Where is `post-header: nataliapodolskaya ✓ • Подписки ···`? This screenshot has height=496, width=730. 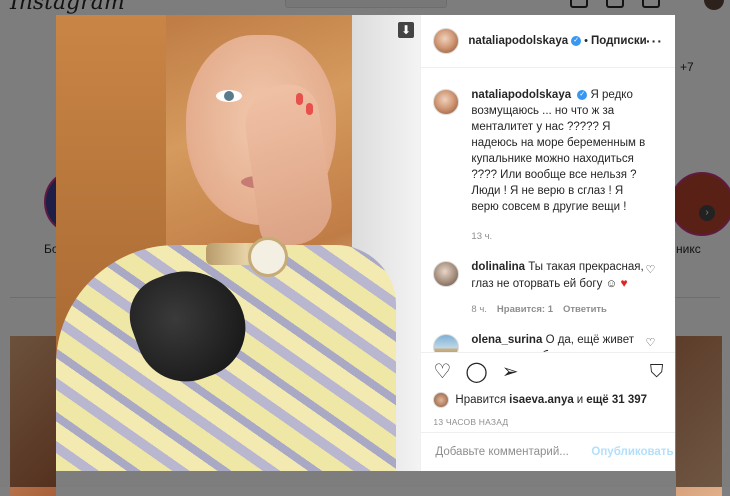 post-header: nataliapodolskaya ✓ • Подписки ··· is located at coordinates (548, 41).